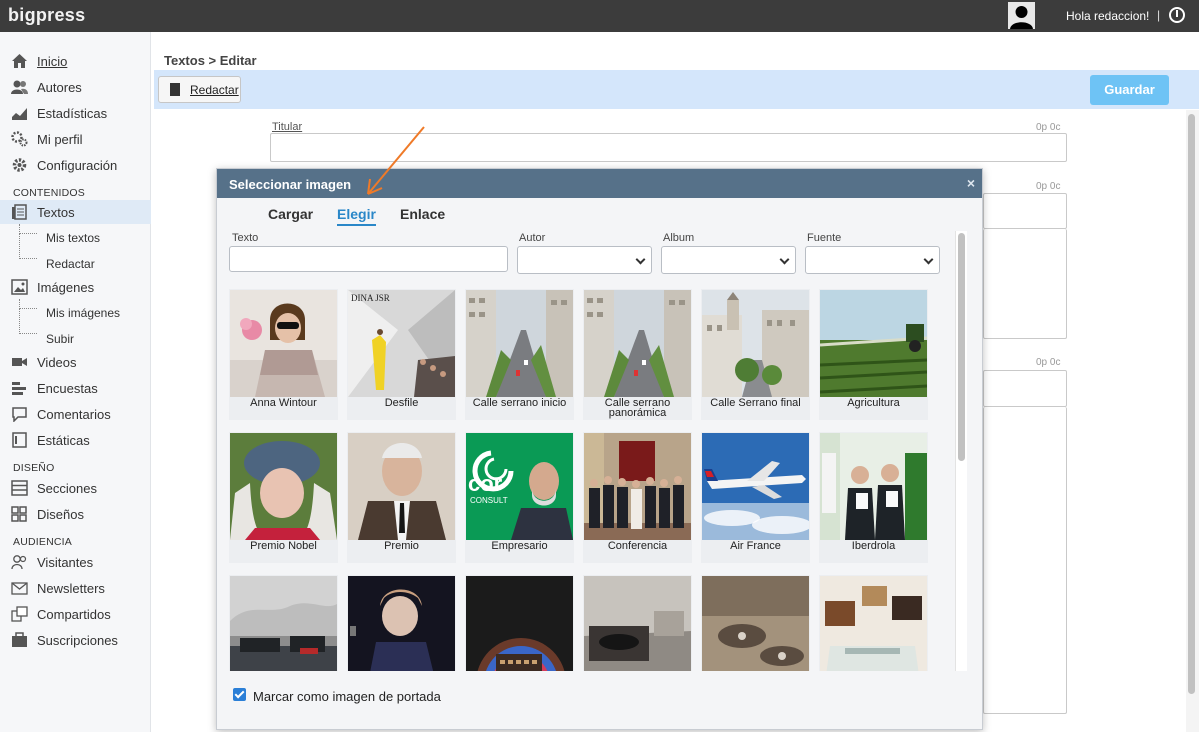 The image size is (1199, 732). I want to click on fuente-label: Fuente, so click(824, 238).